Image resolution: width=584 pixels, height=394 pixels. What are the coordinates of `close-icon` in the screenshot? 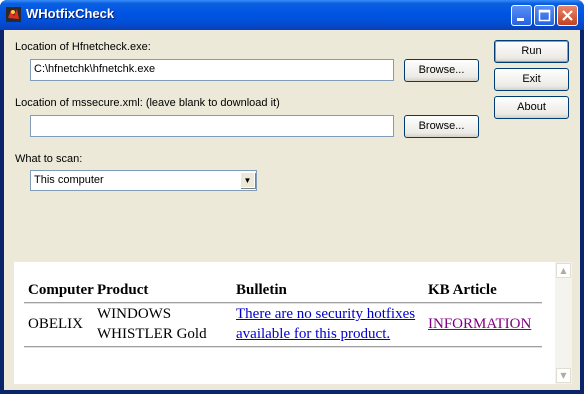 It's located at (567, 15).